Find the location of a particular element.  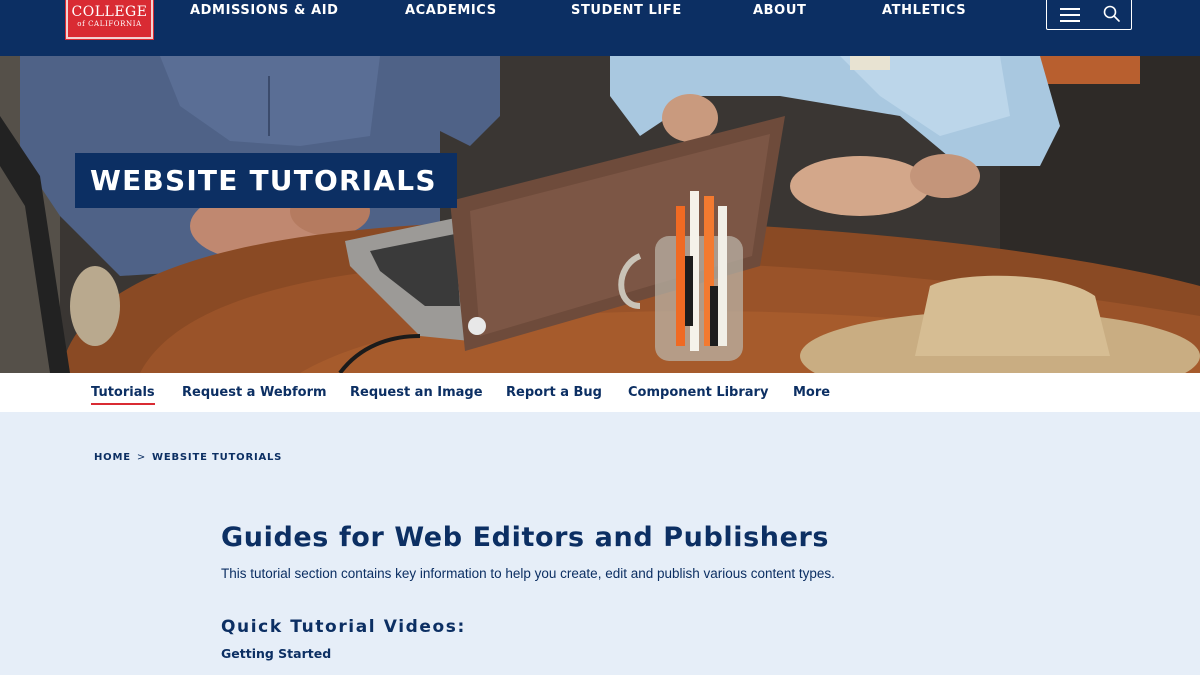

search-icon is located at coordinates (1112, 14).